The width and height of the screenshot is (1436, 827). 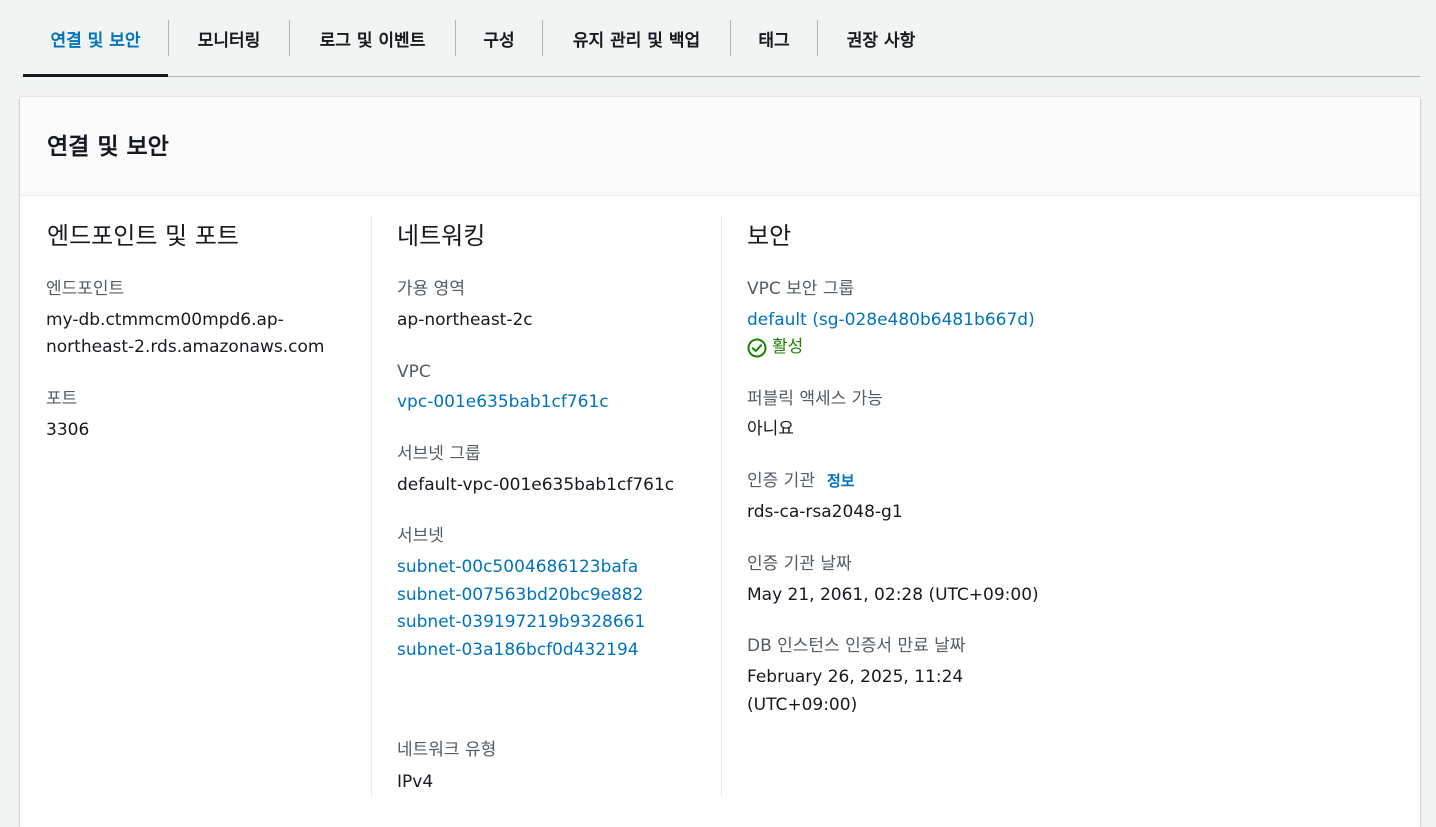 I want to click on availability-zone-value: ap-northeast-2c, so click(x=465, y=320).